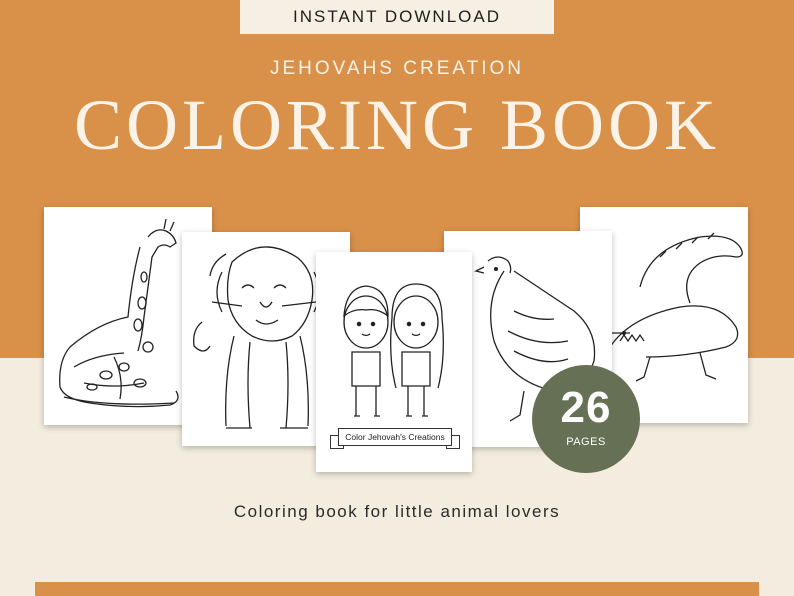  Describe the element at coordinates (395, 438) in the screenshot. I see `kids-page-banner: Color Jehovah's Creations` at that location.